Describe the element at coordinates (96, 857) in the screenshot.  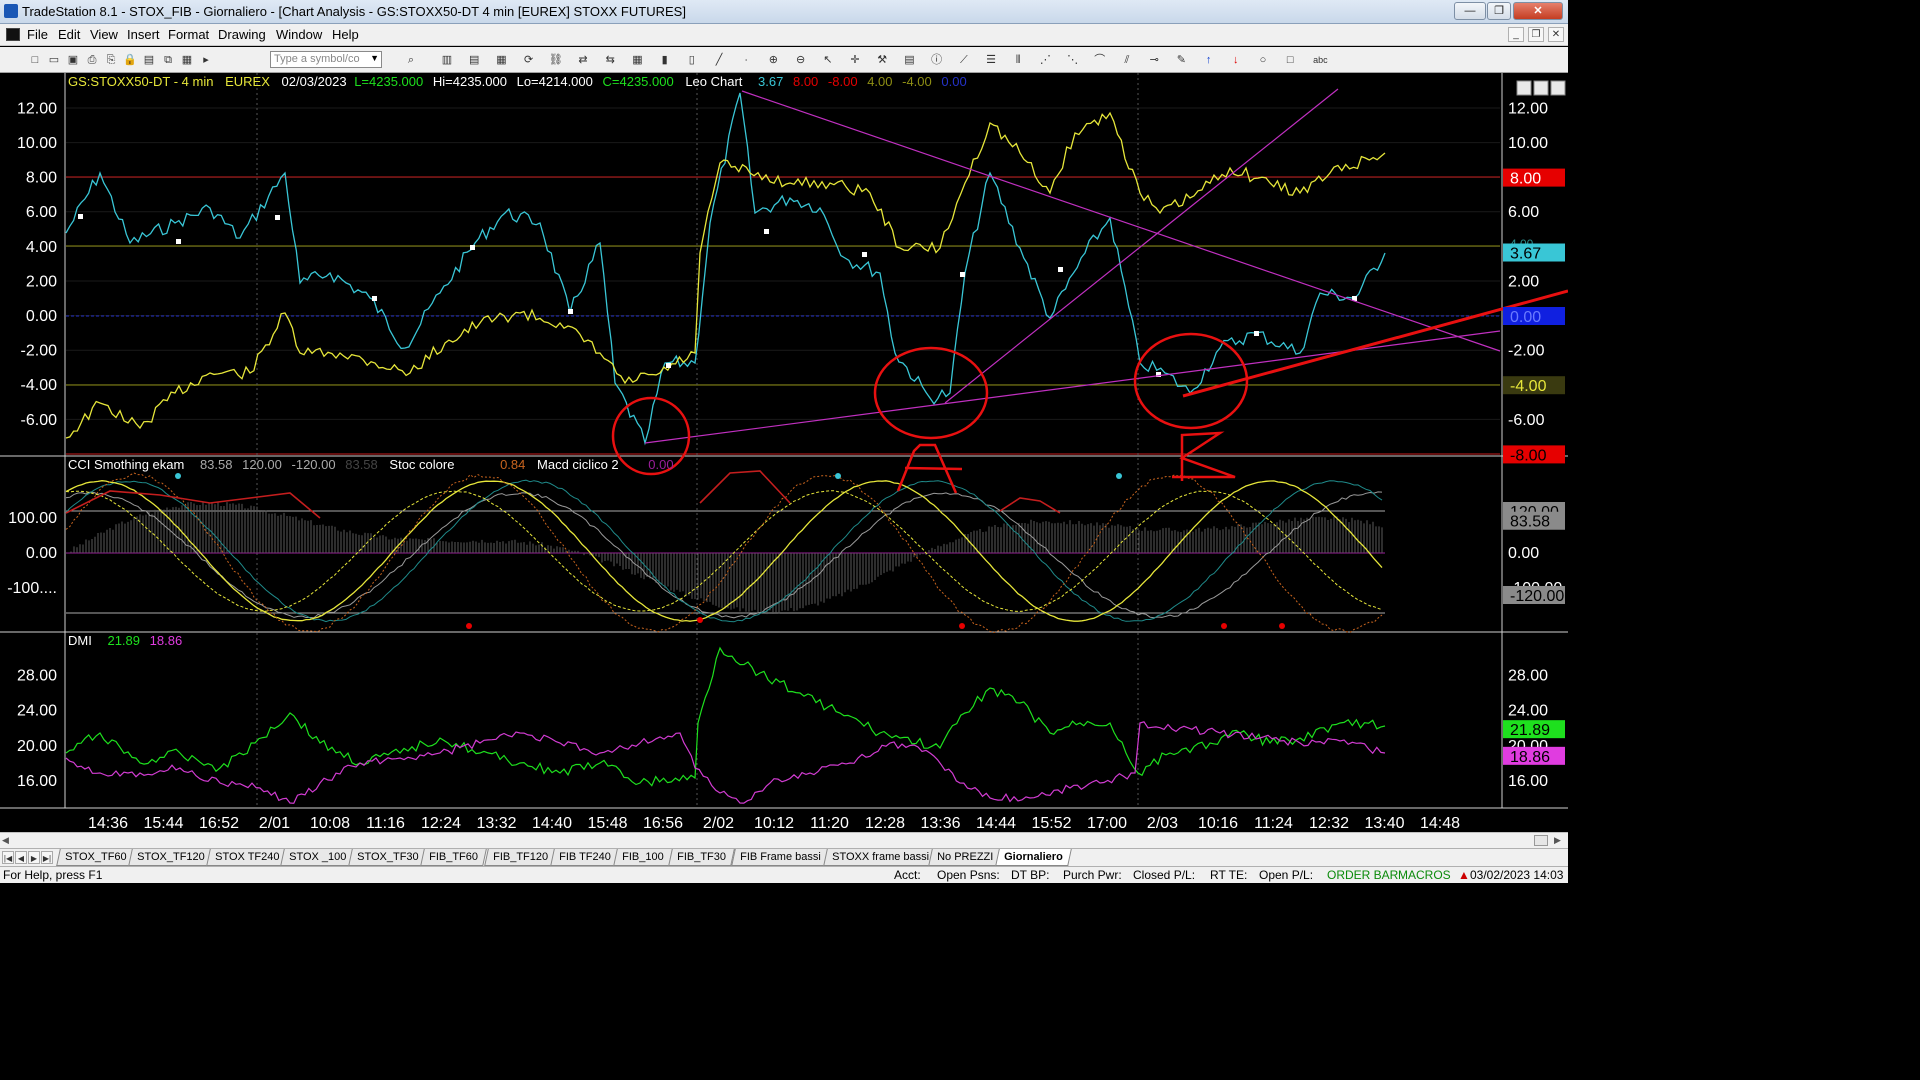
I see `tab-stox-tf60: STOX_TF60` at that location.